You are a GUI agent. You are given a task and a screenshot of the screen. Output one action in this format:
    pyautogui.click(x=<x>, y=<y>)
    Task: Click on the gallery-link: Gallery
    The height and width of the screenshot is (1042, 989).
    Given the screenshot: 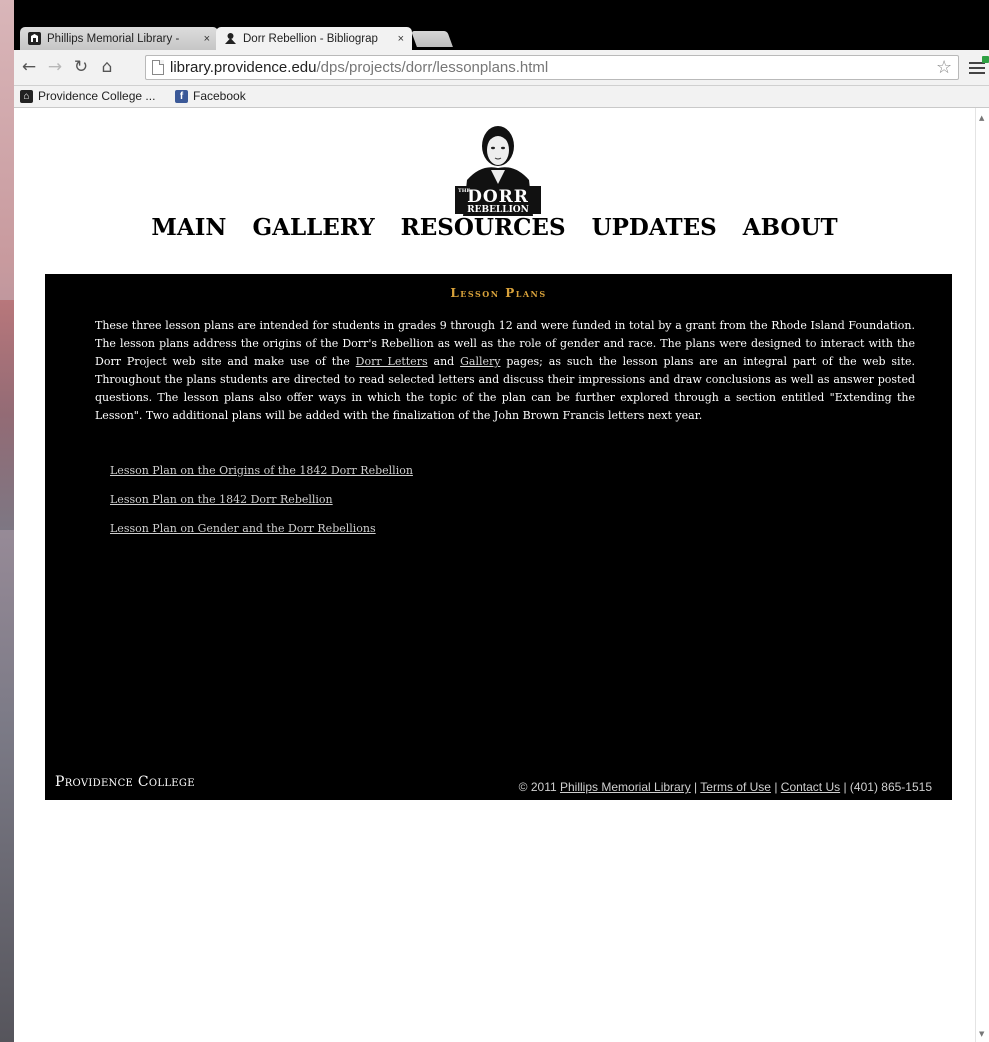 What is the action you would take?
    pyautogui.click(x=480, y=361)
    